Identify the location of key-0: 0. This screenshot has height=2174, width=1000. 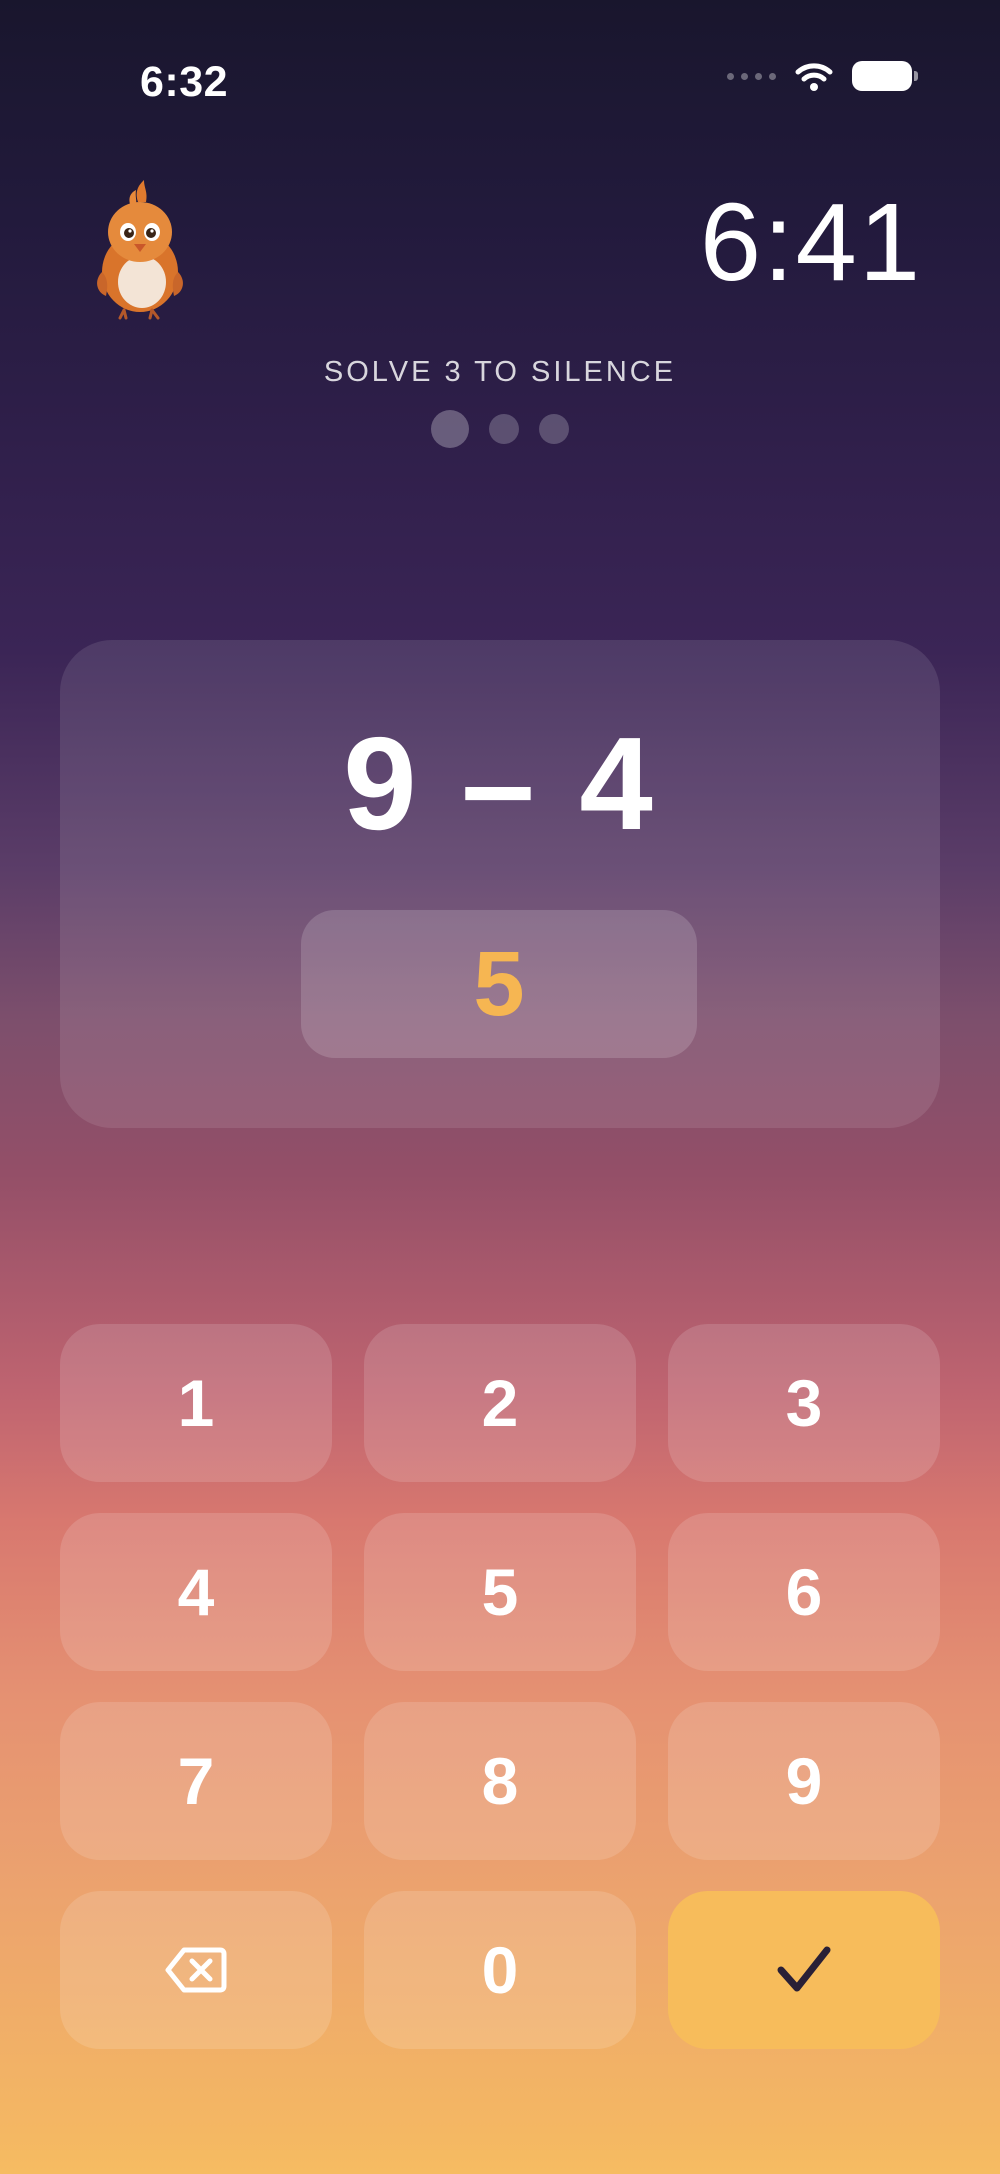
(500, 1970).